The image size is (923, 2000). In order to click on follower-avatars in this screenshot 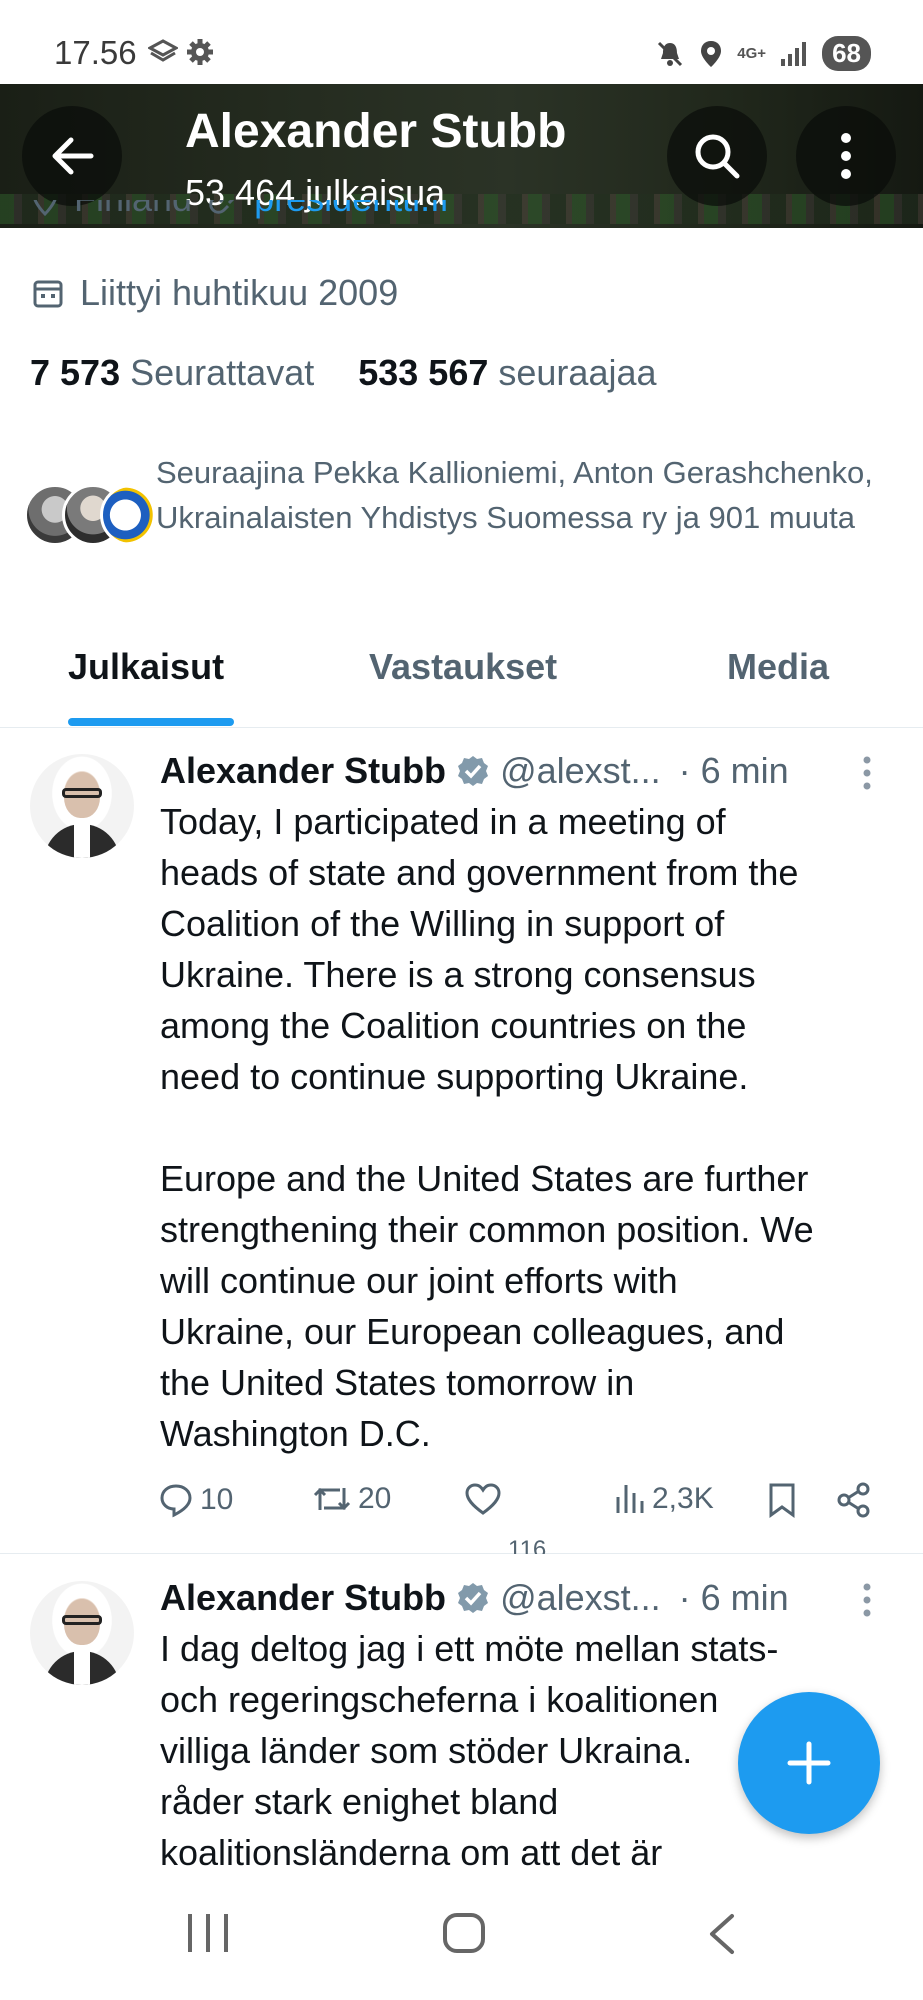, I will do `click(93, 517)`.